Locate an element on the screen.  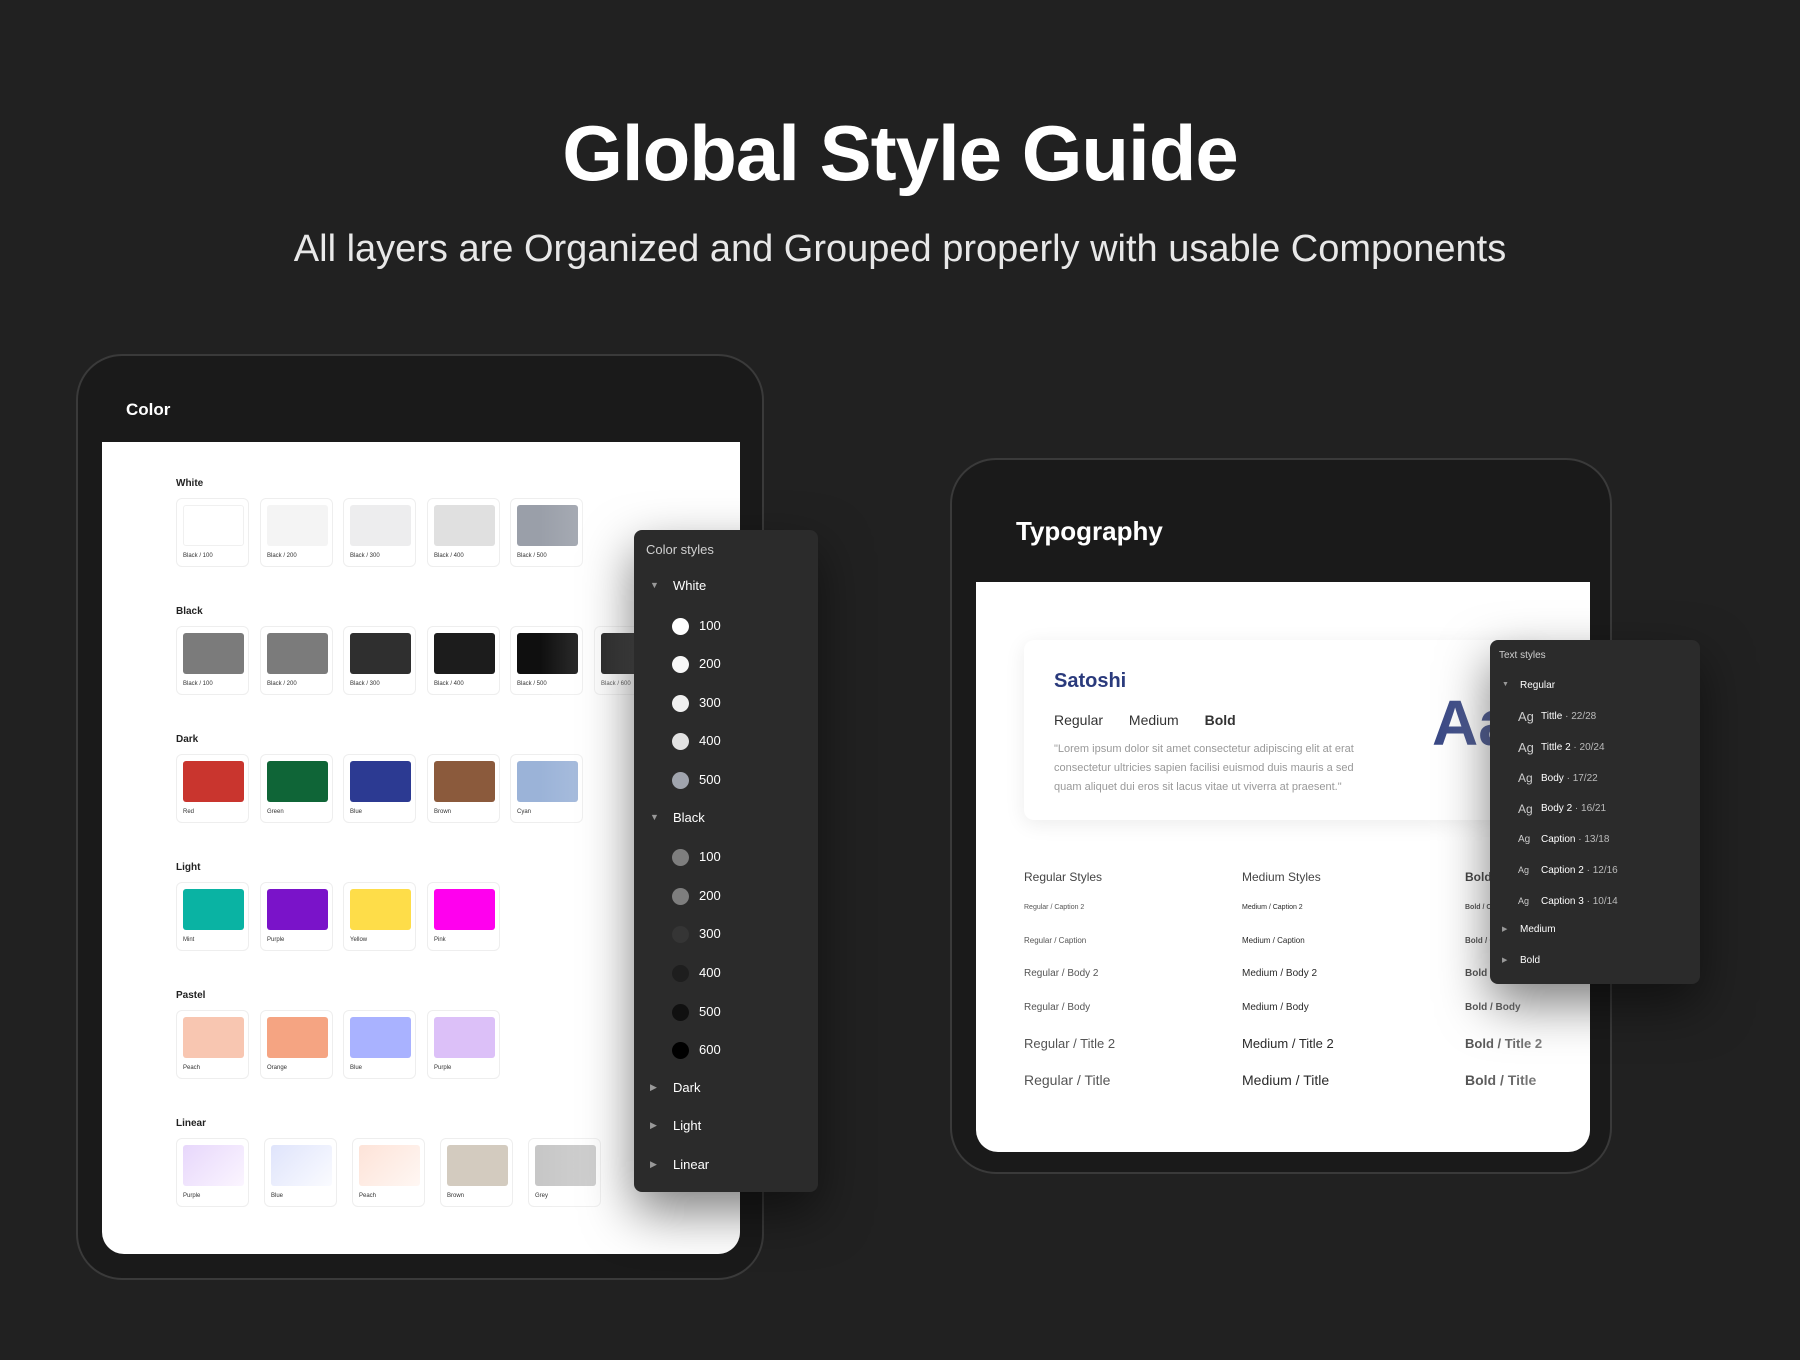
text-group-regular: ▼ Regular is located at coordinates (1595, 688).